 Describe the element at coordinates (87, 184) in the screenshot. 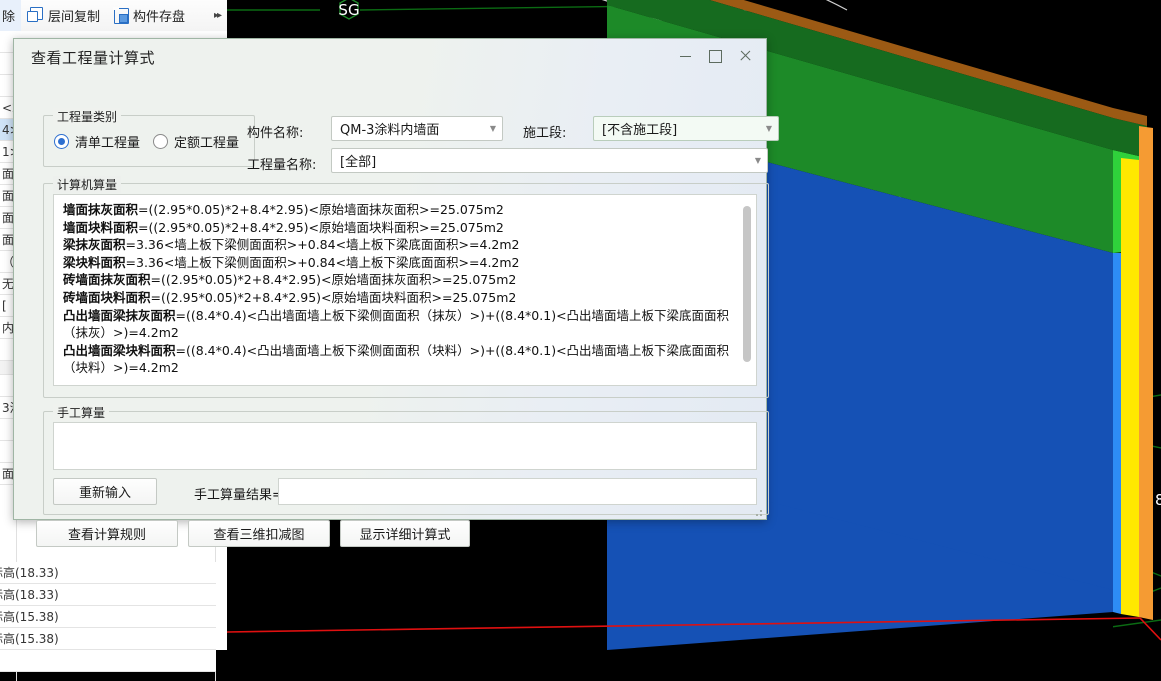

I see `computed-quantity-label: 计算机算量` at that location.